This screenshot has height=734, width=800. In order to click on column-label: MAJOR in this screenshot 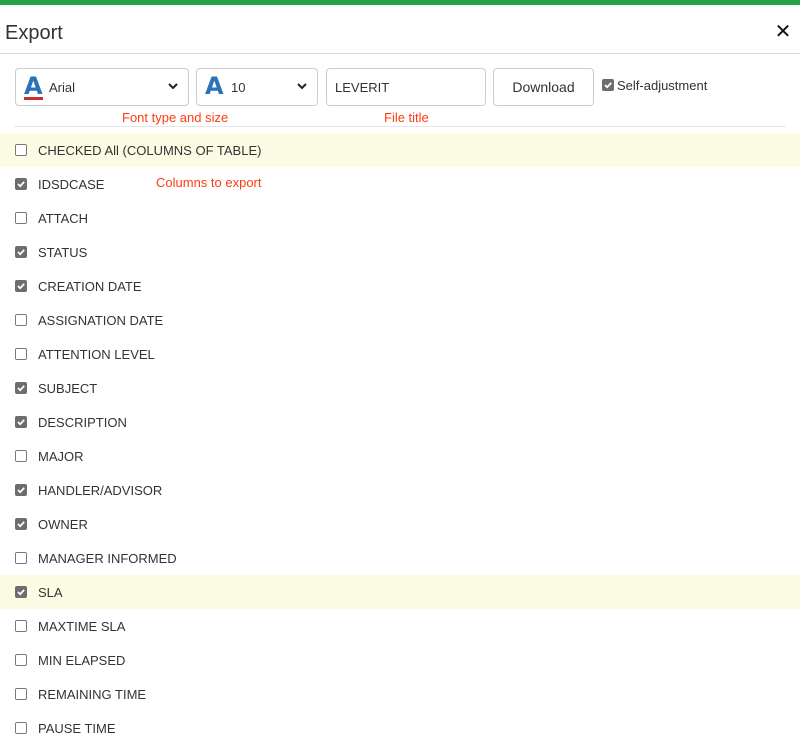, I will do `click(61, 456)`.